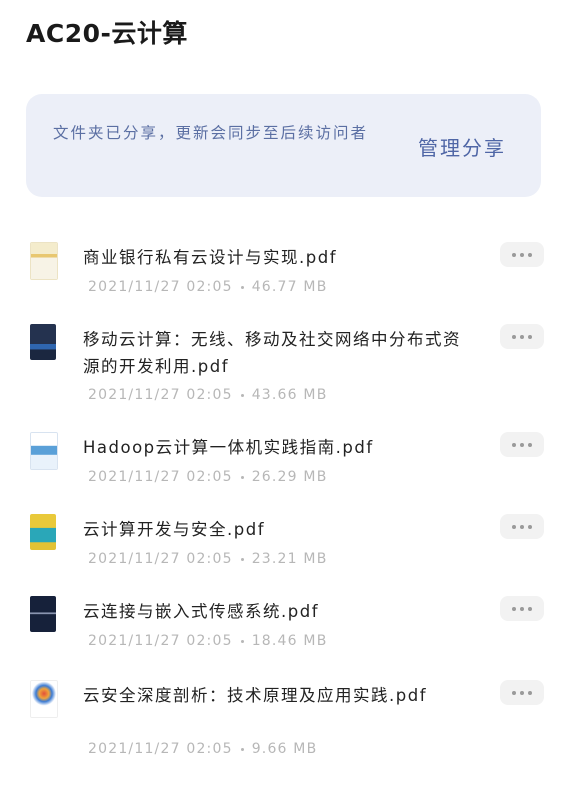 Image resolution: width=566 pixels, height=800 pixels. Describe the element at coordinates (284, 749) in the screenshot. I see `file-size: 9.66 MB` at that location.